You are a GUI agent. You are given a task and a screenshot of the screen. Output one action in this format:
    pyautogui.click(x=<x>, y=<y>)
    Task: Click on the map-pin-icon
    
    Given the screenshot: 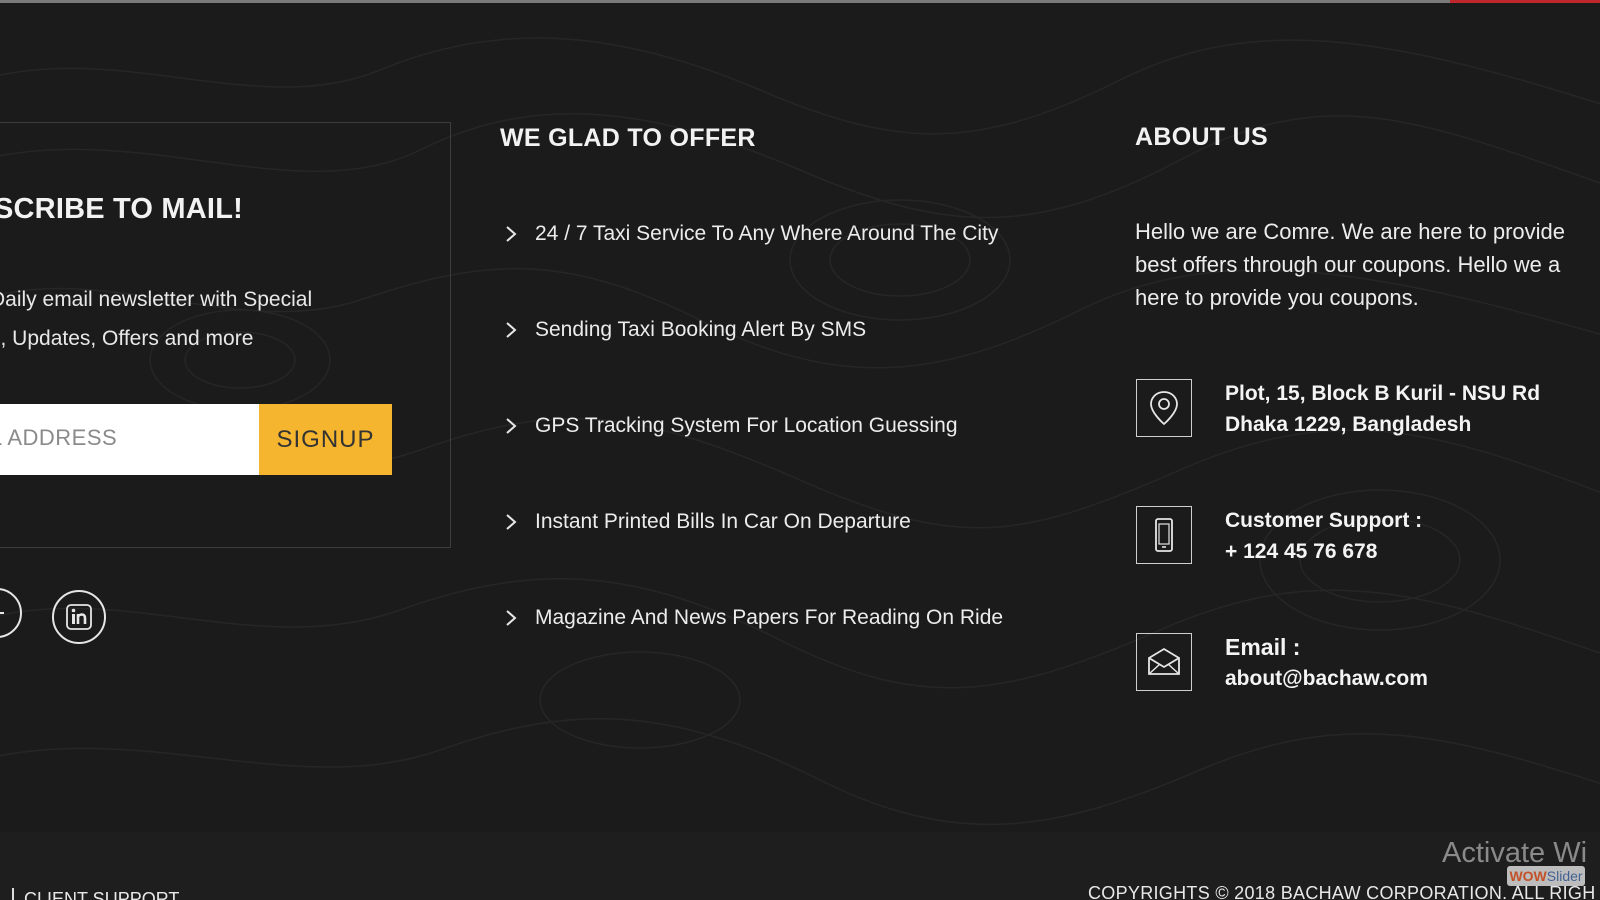 What is the action you would take?
    pyautogui.click(x=1164, y=408)
    